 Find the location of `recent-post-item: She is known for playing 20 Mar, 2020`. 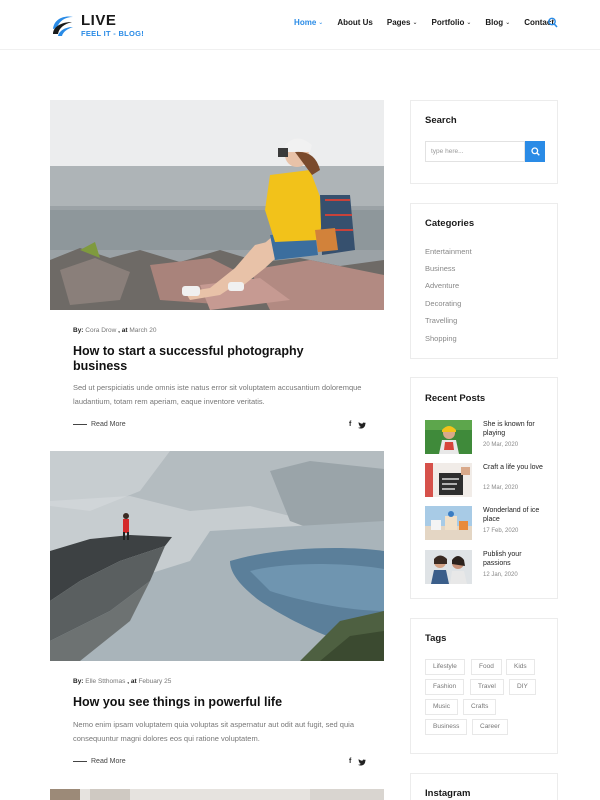

recent-post-item: She is known for playing 20 Mar, 2020 is located at coordinates (487, 437).